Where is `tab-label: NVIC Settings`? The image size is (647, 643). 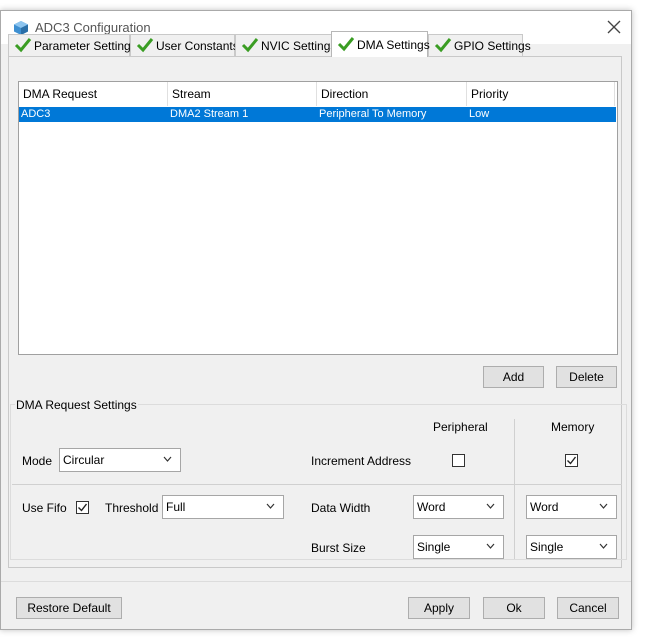
tab-label: NVIC Settings is located at coordinates (299, 46).